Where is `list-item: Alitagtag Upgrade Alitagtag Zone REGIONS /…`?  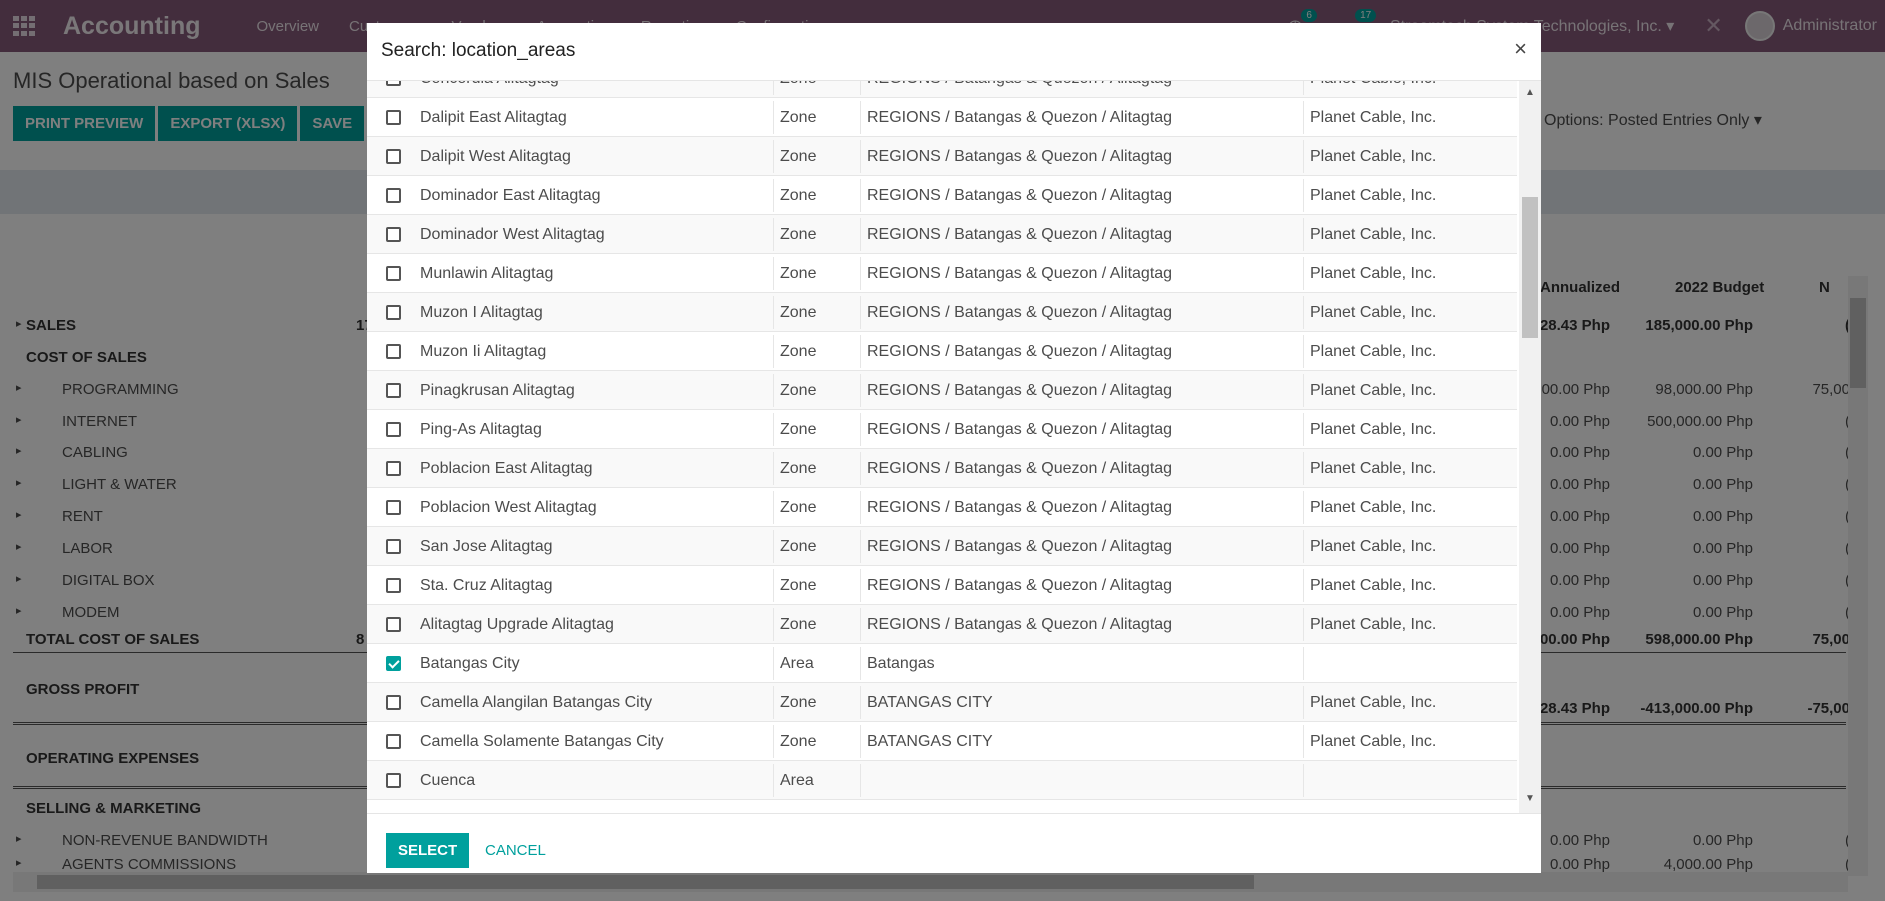 list-item: Alitagtag Upgrade Alitagtag Zone REGIONS /… is located at coordinates (942, 624).